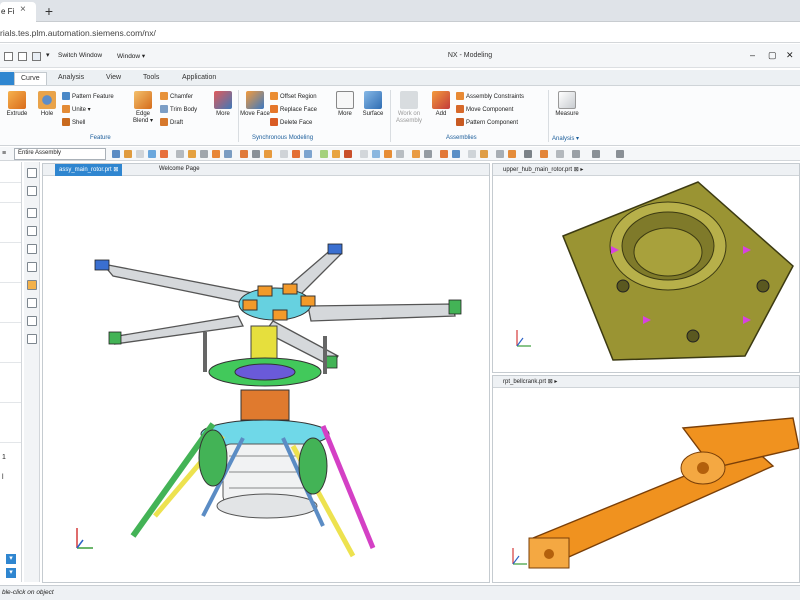 Image resolution: width=800 pixels, height=600 pixels. What do you see at coordinates (500, 154) in the screenshot?
I see `work-layer-icon` at bounding box center [500, 154].